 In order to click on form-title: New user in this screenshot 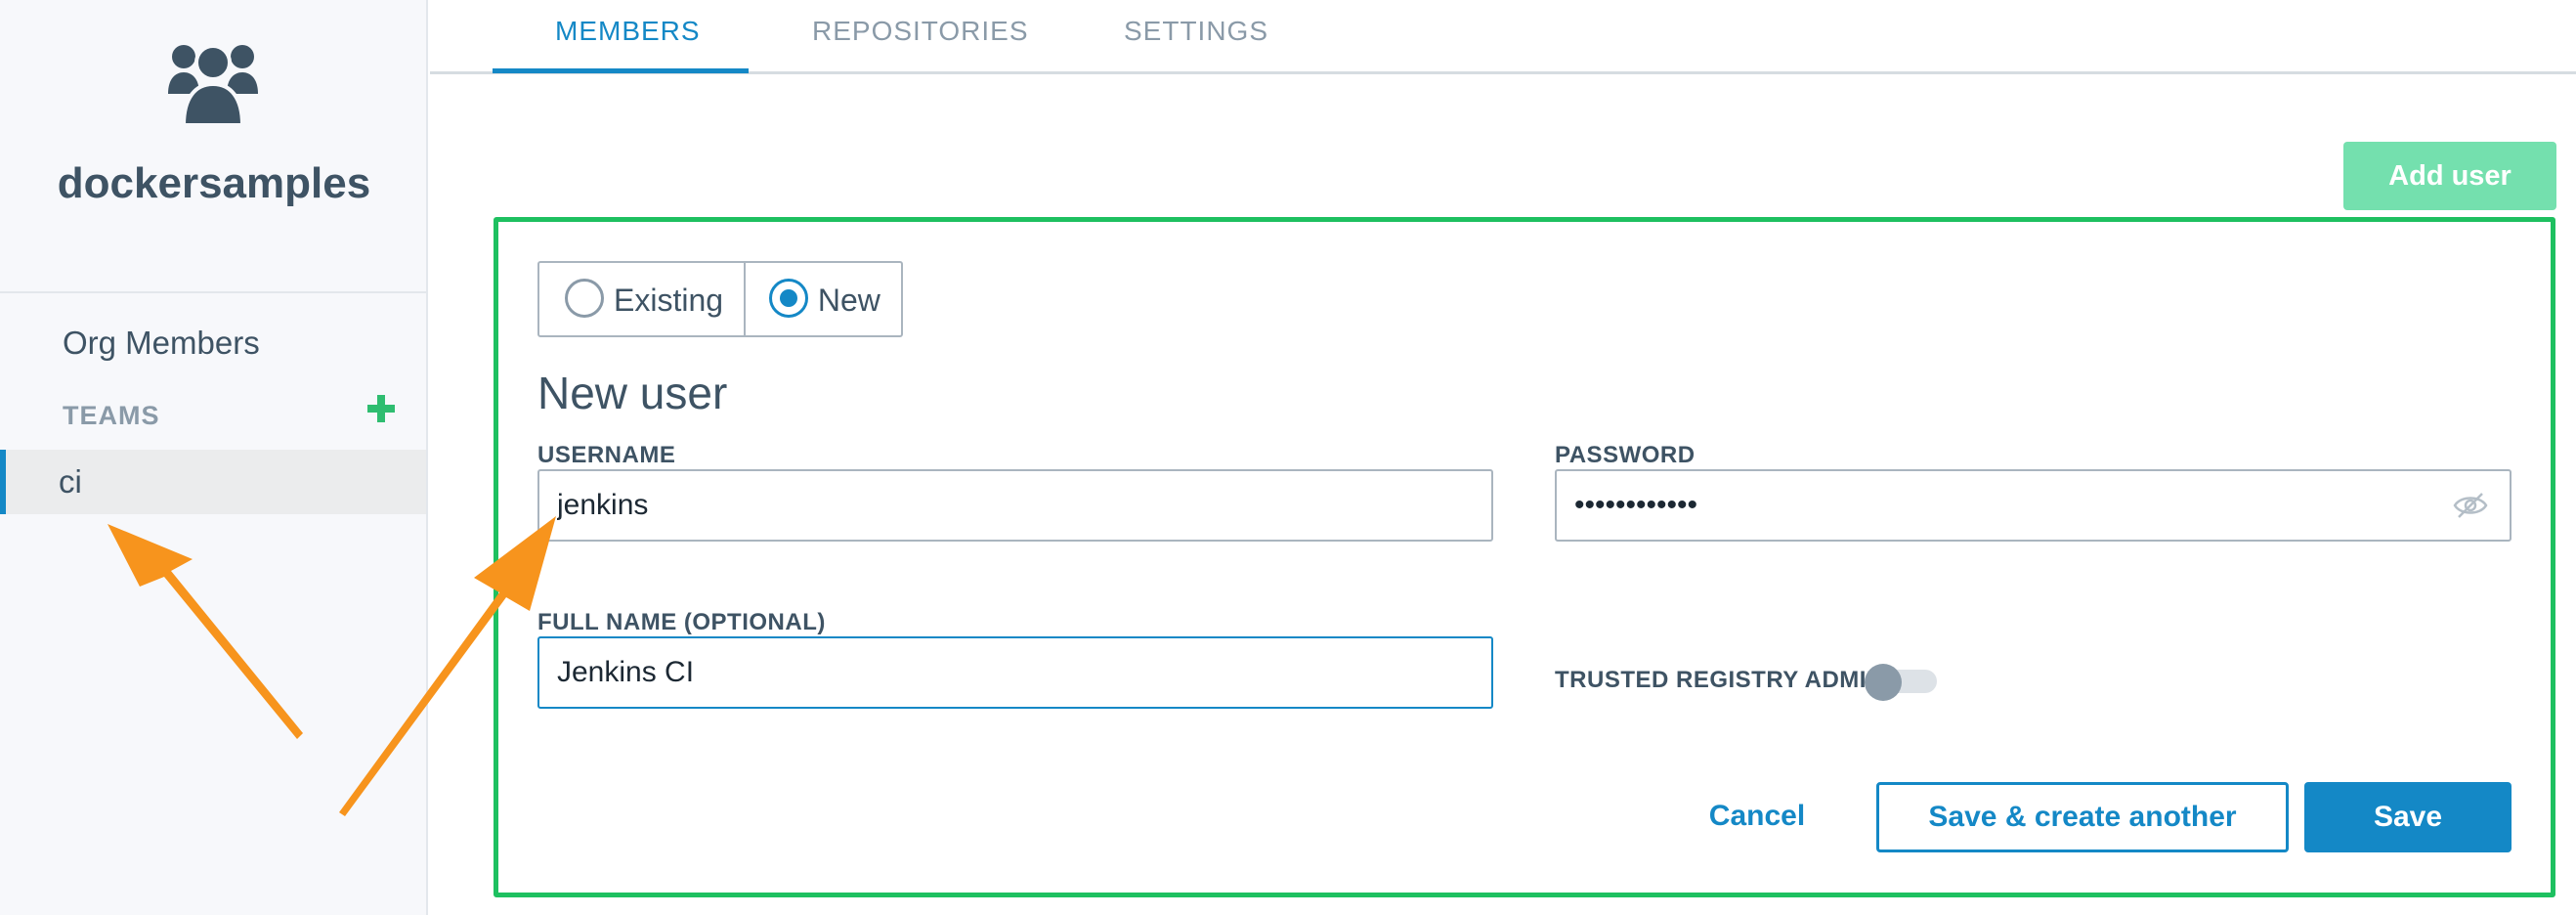, I will do `click(632, 393)`.